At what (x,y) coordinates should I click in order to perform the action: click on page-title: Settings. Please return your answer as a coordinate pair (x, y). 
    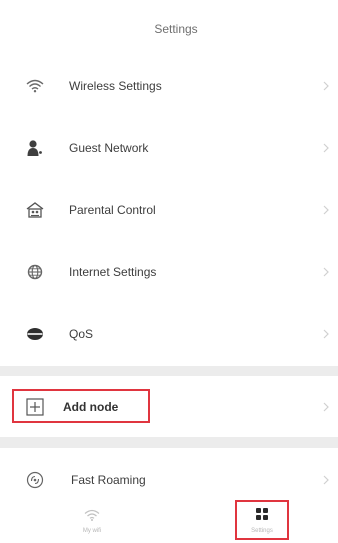
    Looking at the image, I should click on (176, 29).